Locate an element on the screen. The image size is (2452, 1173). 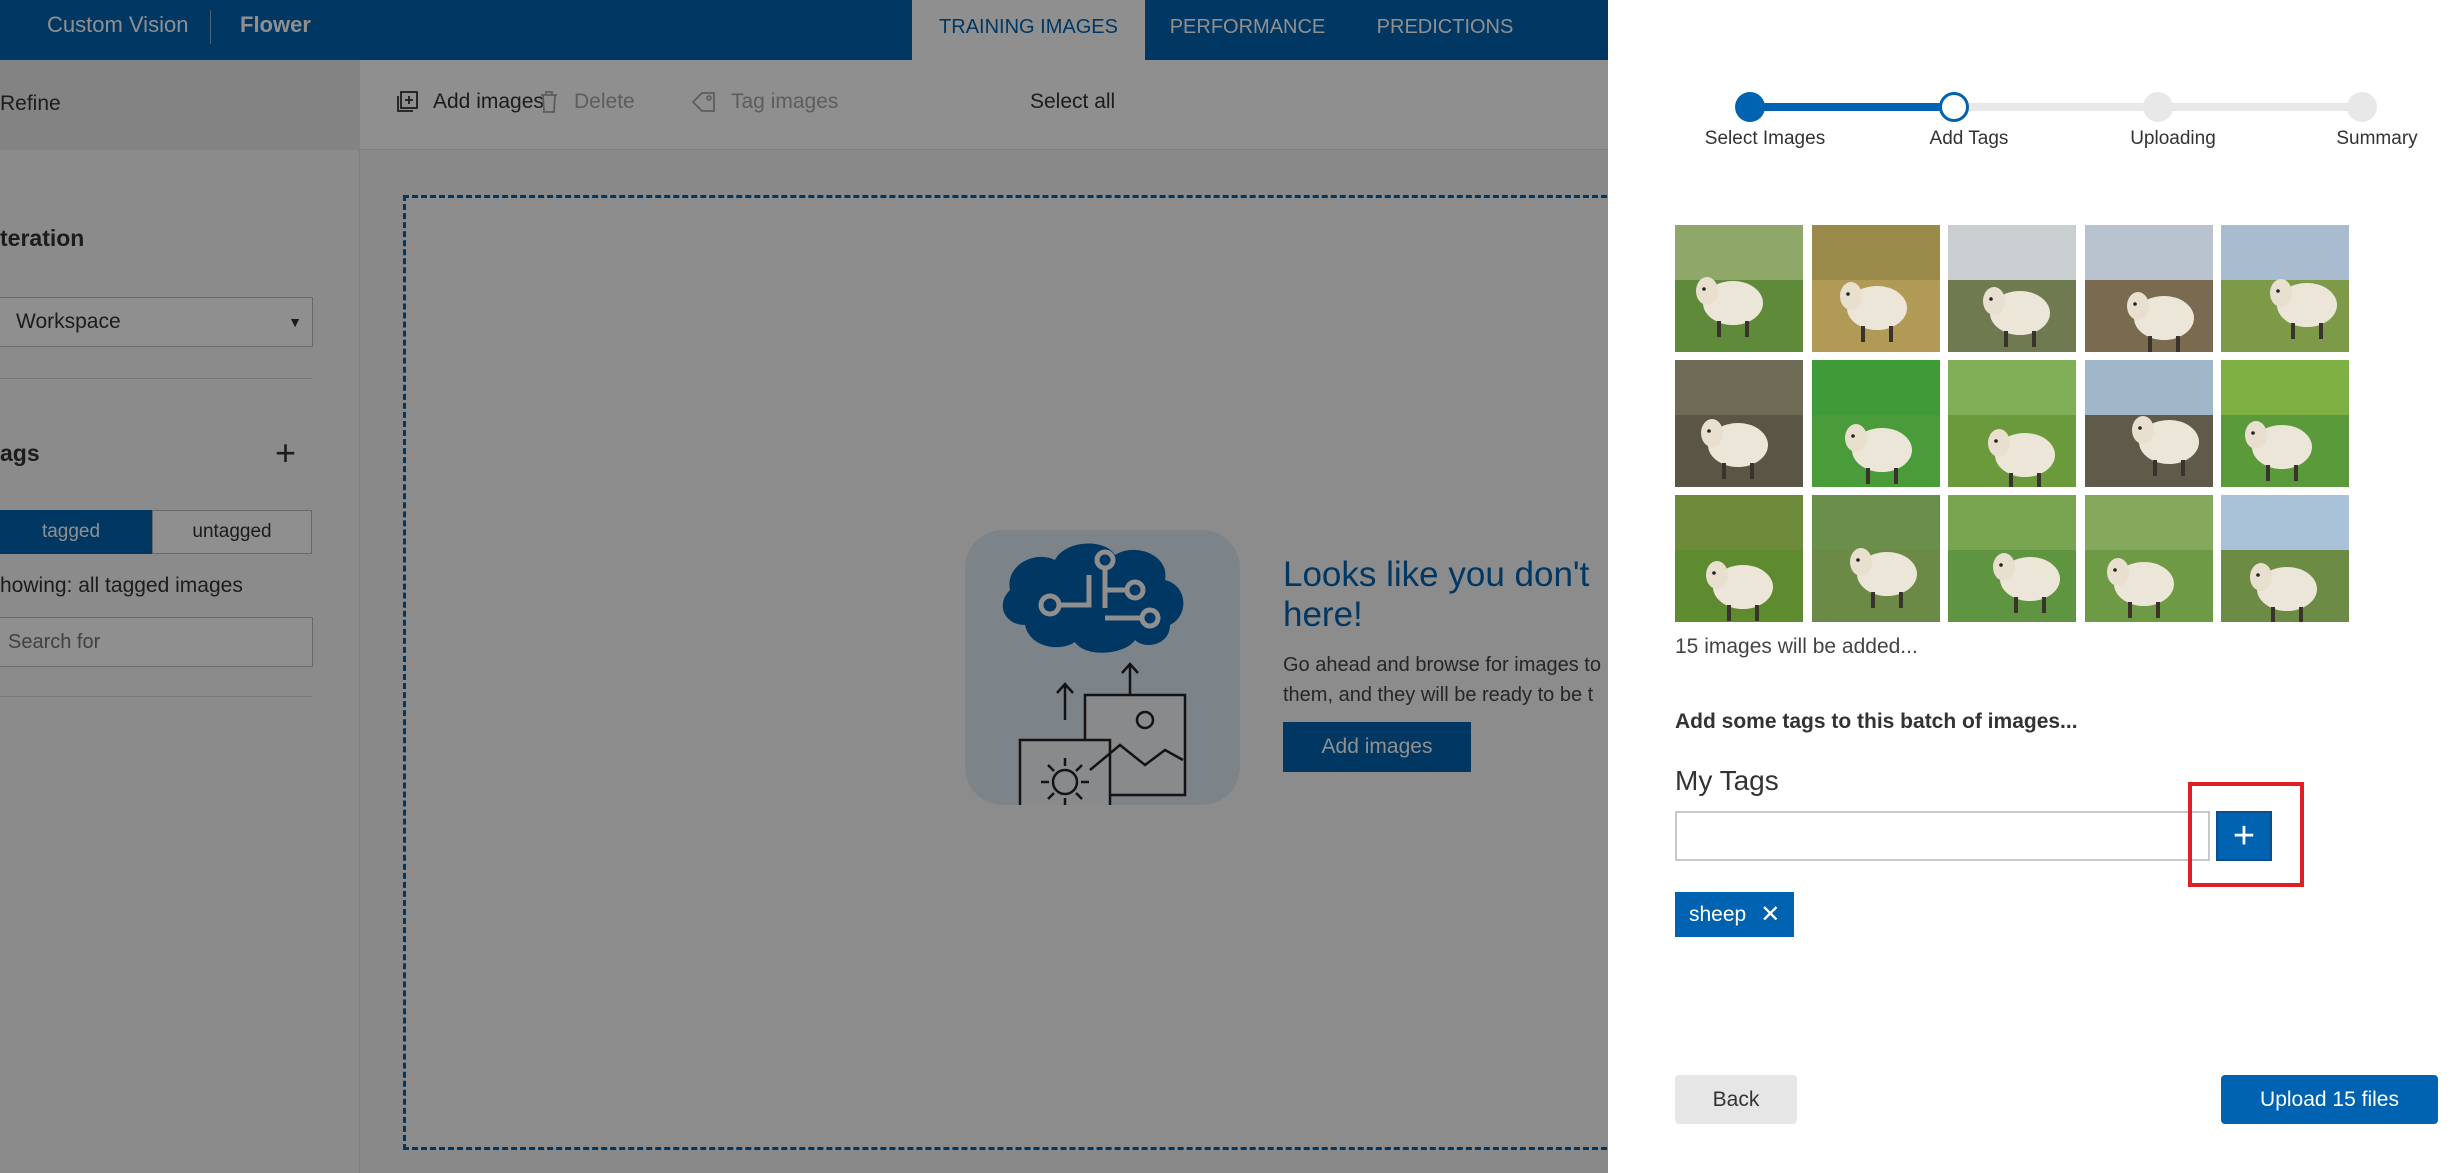
tag-chip: sheep ✕ is located at coordinates (1735, 914).